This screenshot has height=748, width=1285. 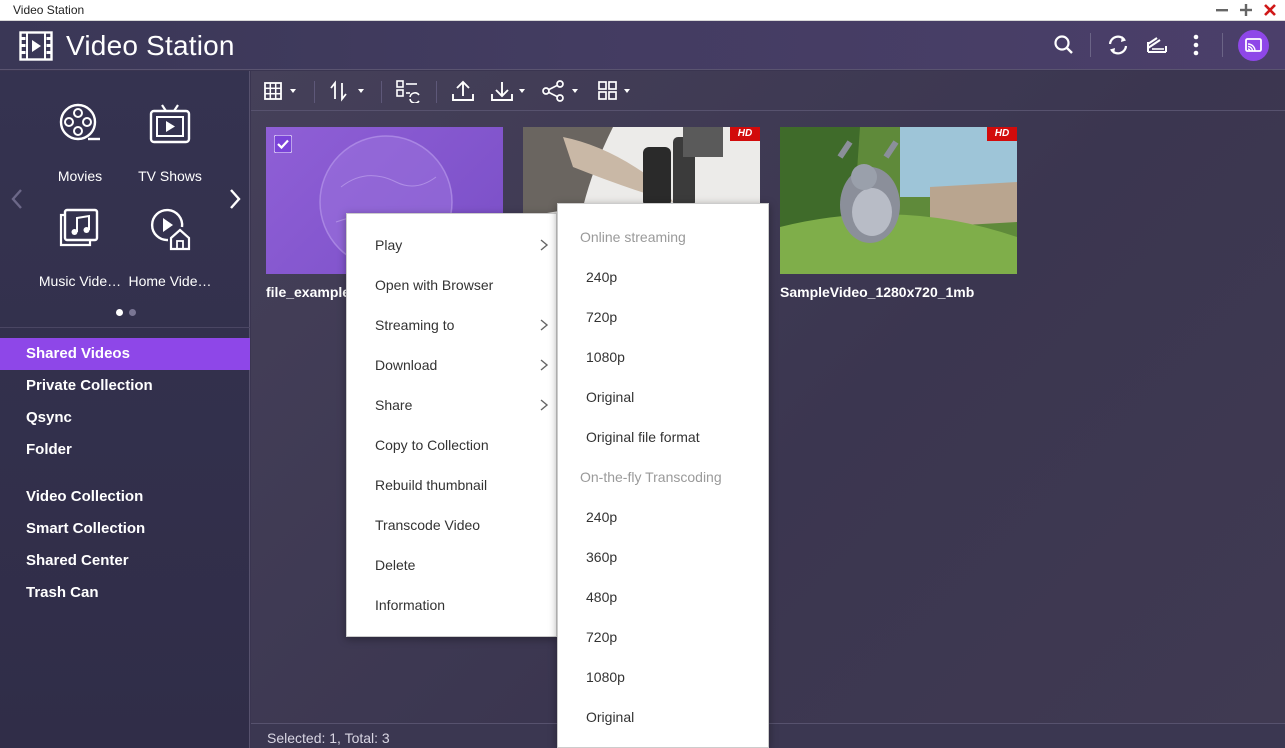 I want to click on refresh-button, so click(x=1118, y=45).